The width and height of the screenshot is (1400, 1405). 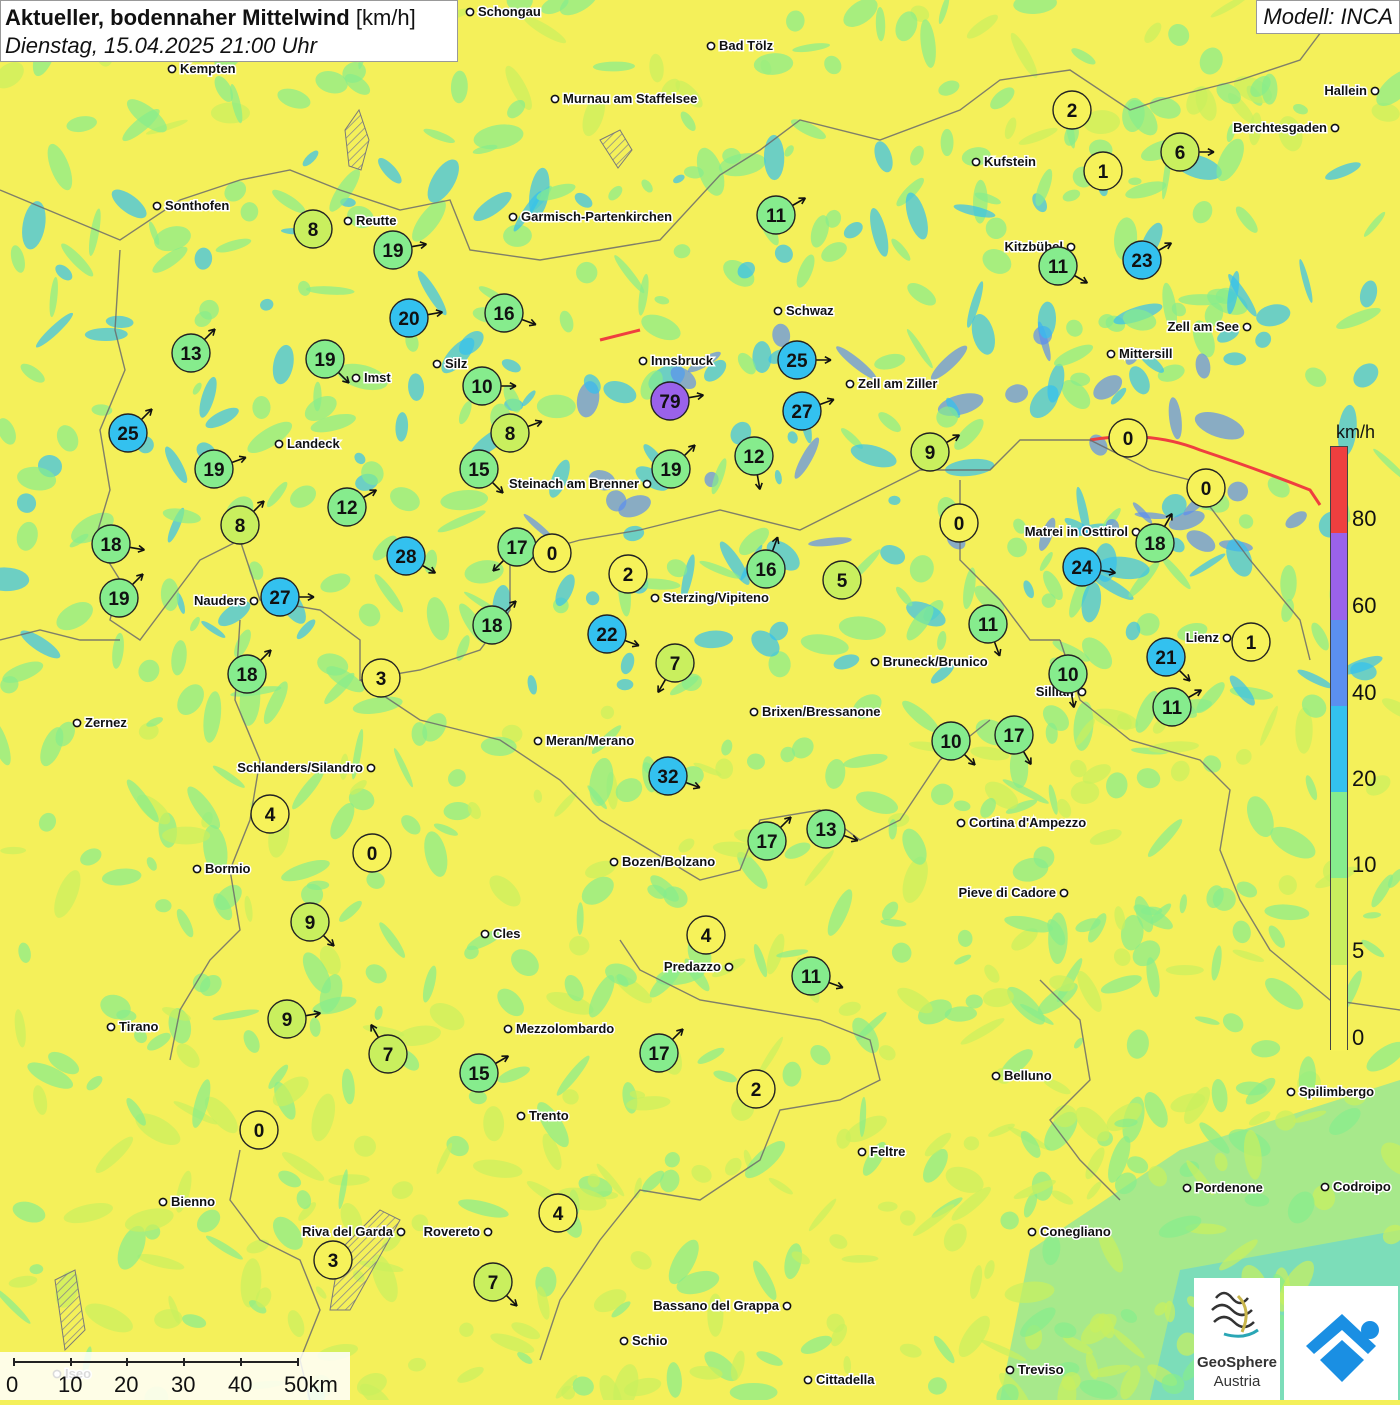 I want to click on color-legend: km/h 0 5 10 20 40 60 80, so click(x=1356, y=737).